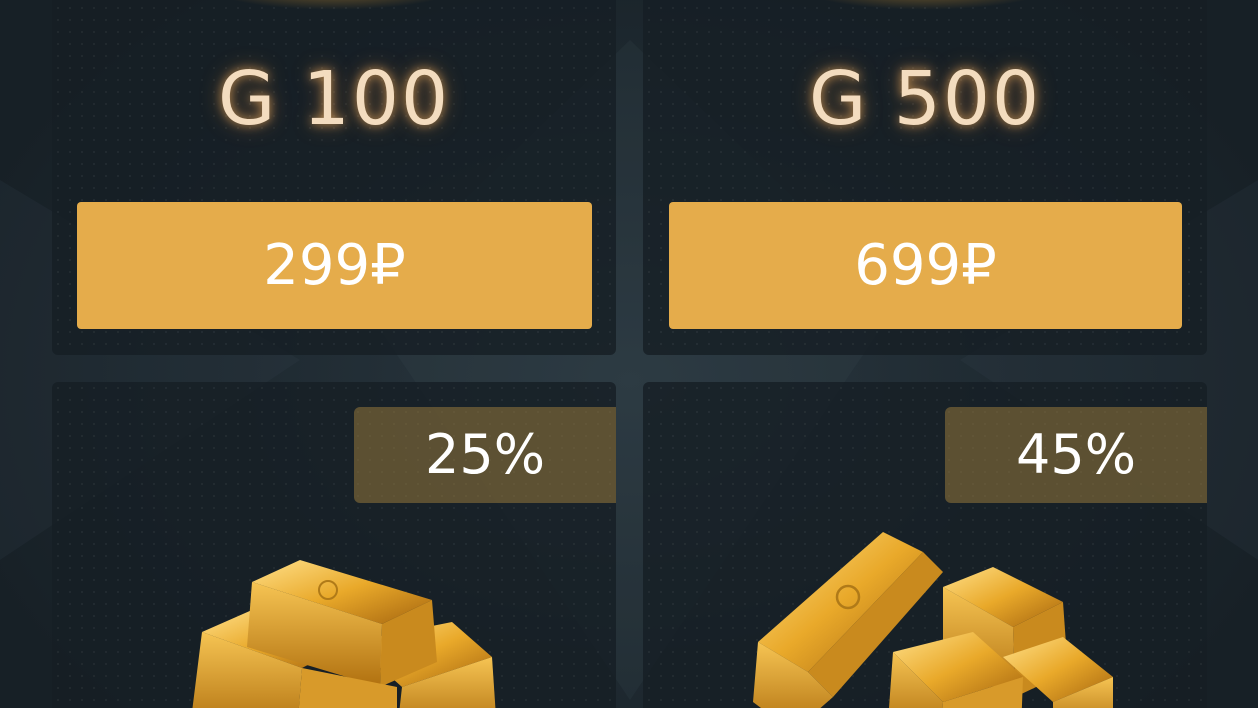 This screenshot has width=1258, height=708. What do you see at coordinates (1076, 455) in the screenshot?
I see `discount-badge: 45%` at bounding box center [1076, 455].